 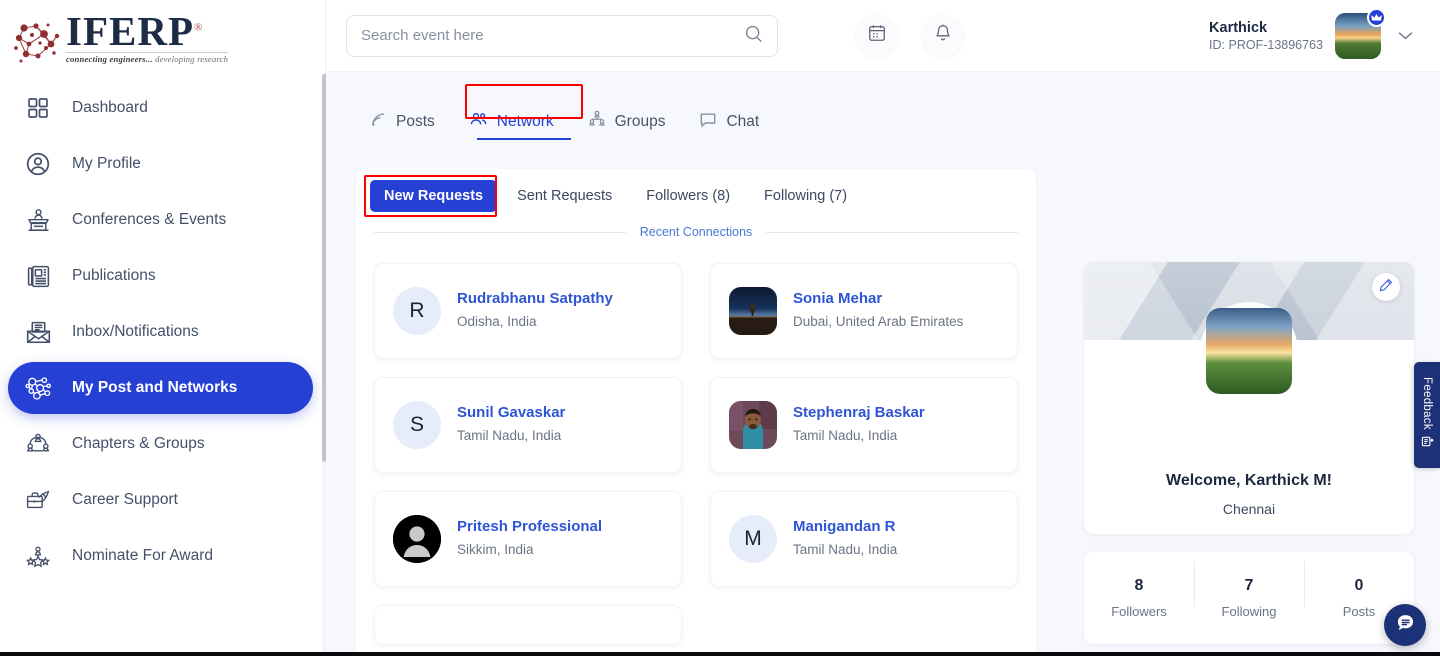 I want to click on connection-card: R Rudrabhanu Satpathy Odisha, India, so click(x=528, y=311).